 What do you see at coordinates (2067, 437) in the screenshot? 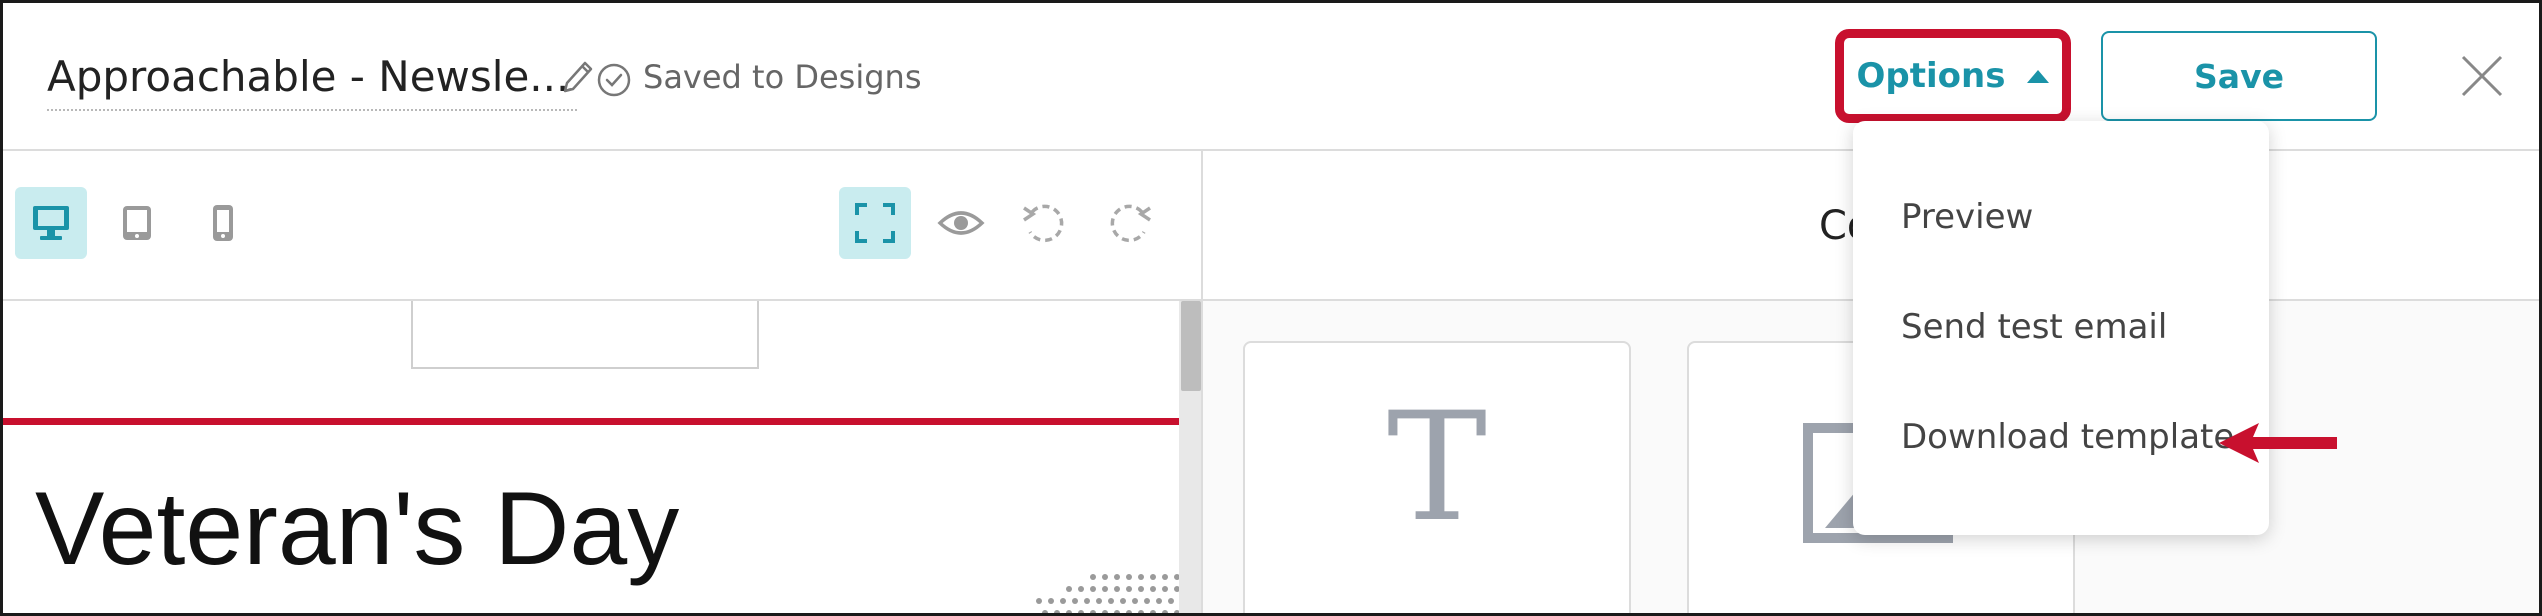
I see `menu-item-download-template: Download template` at bounding box center [2067, 437].